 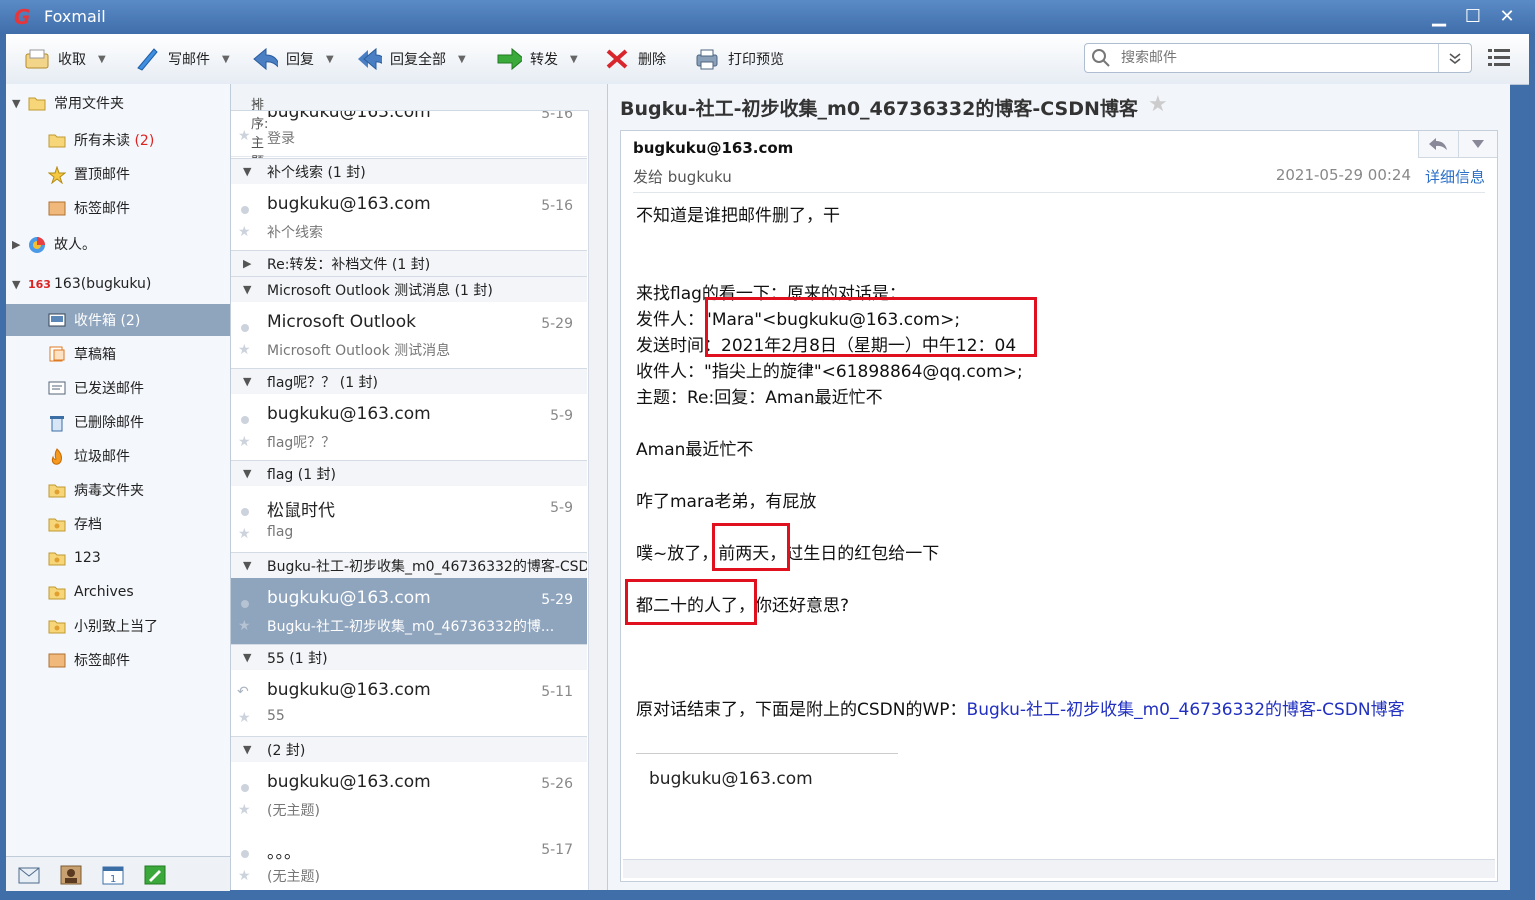 I want to click on account-logo-icon, so click(x=37, y=244).